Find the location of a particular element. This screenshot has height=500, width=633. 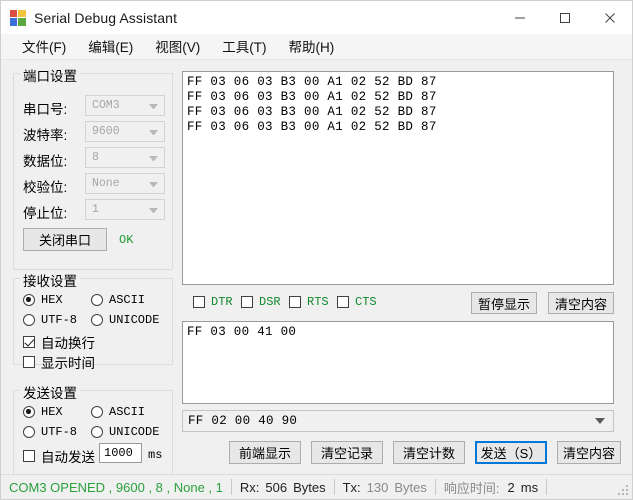

maximize-icon is located at coordinates (564, 17).